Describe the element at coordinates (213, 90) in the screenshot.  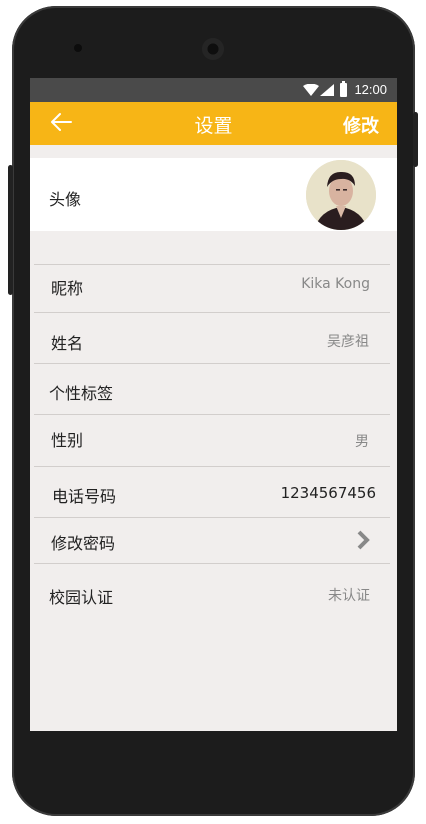
I see `status-bar: 12:00` at that location.